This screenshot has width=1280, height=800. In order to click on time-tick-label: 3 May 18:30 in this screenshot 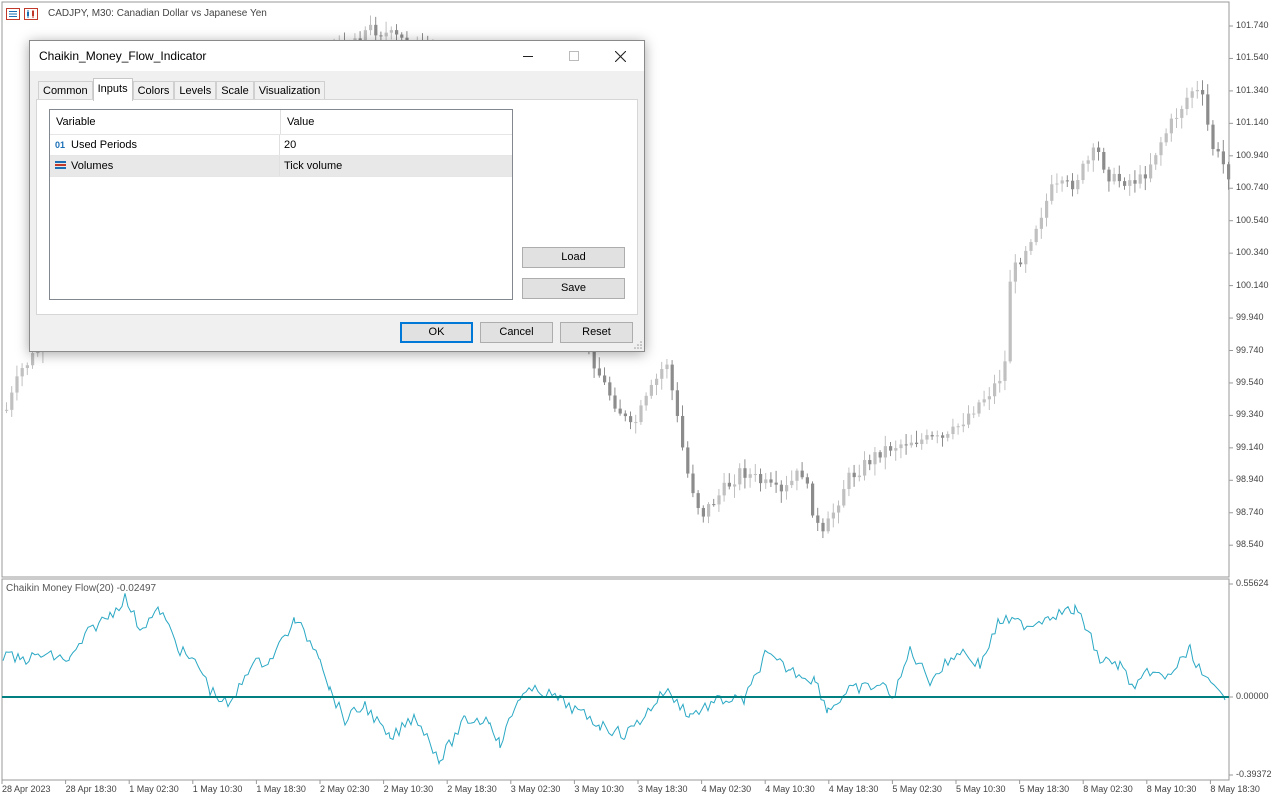, I will do `click(663, 789)`.